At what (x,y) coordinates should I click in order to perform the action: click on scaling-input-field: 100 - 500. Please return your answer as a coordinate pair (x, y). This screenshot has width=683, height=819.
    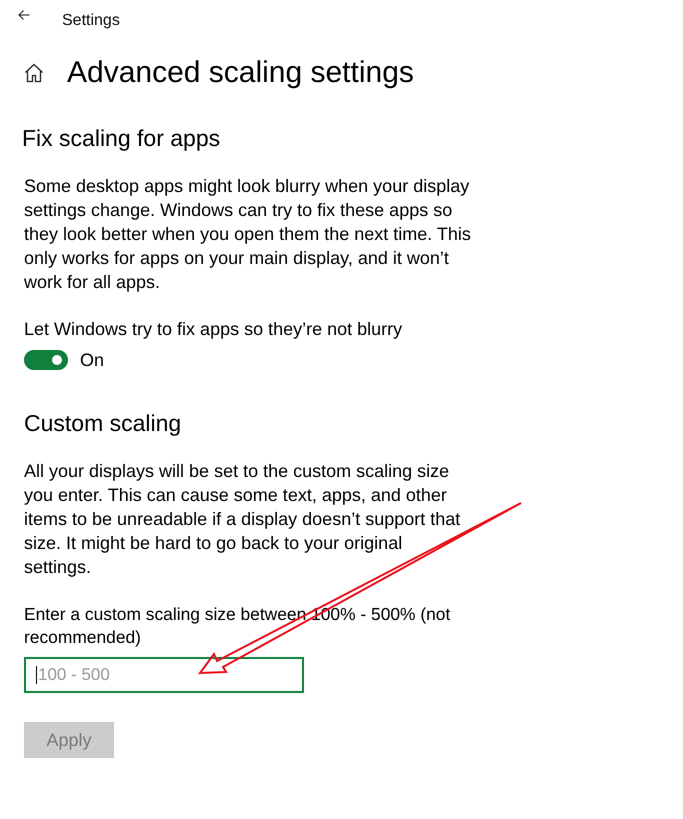
    Looking at the image, I should click on (164, 675).